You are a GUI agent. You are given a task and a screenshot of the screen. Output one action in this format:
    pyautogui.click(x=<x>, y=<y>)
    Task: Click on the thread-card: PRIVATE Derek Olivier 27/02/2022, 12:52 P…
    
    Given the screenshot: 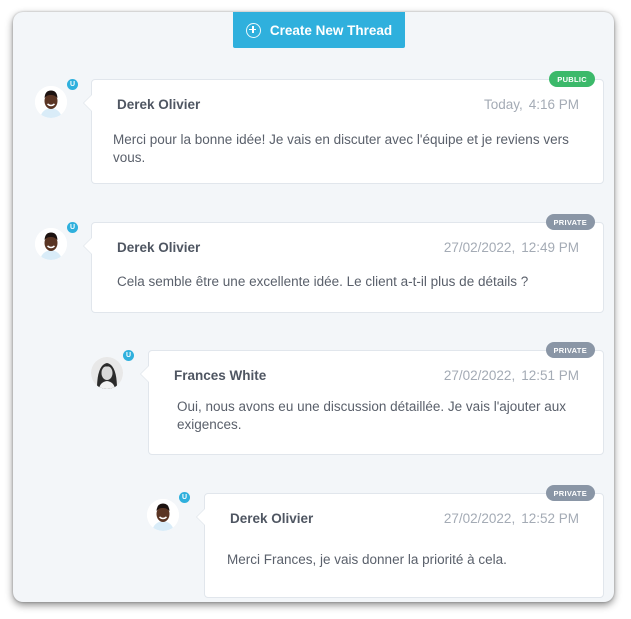 What is the action you would take?
    pyautogui.click(x=400, y=541)
    